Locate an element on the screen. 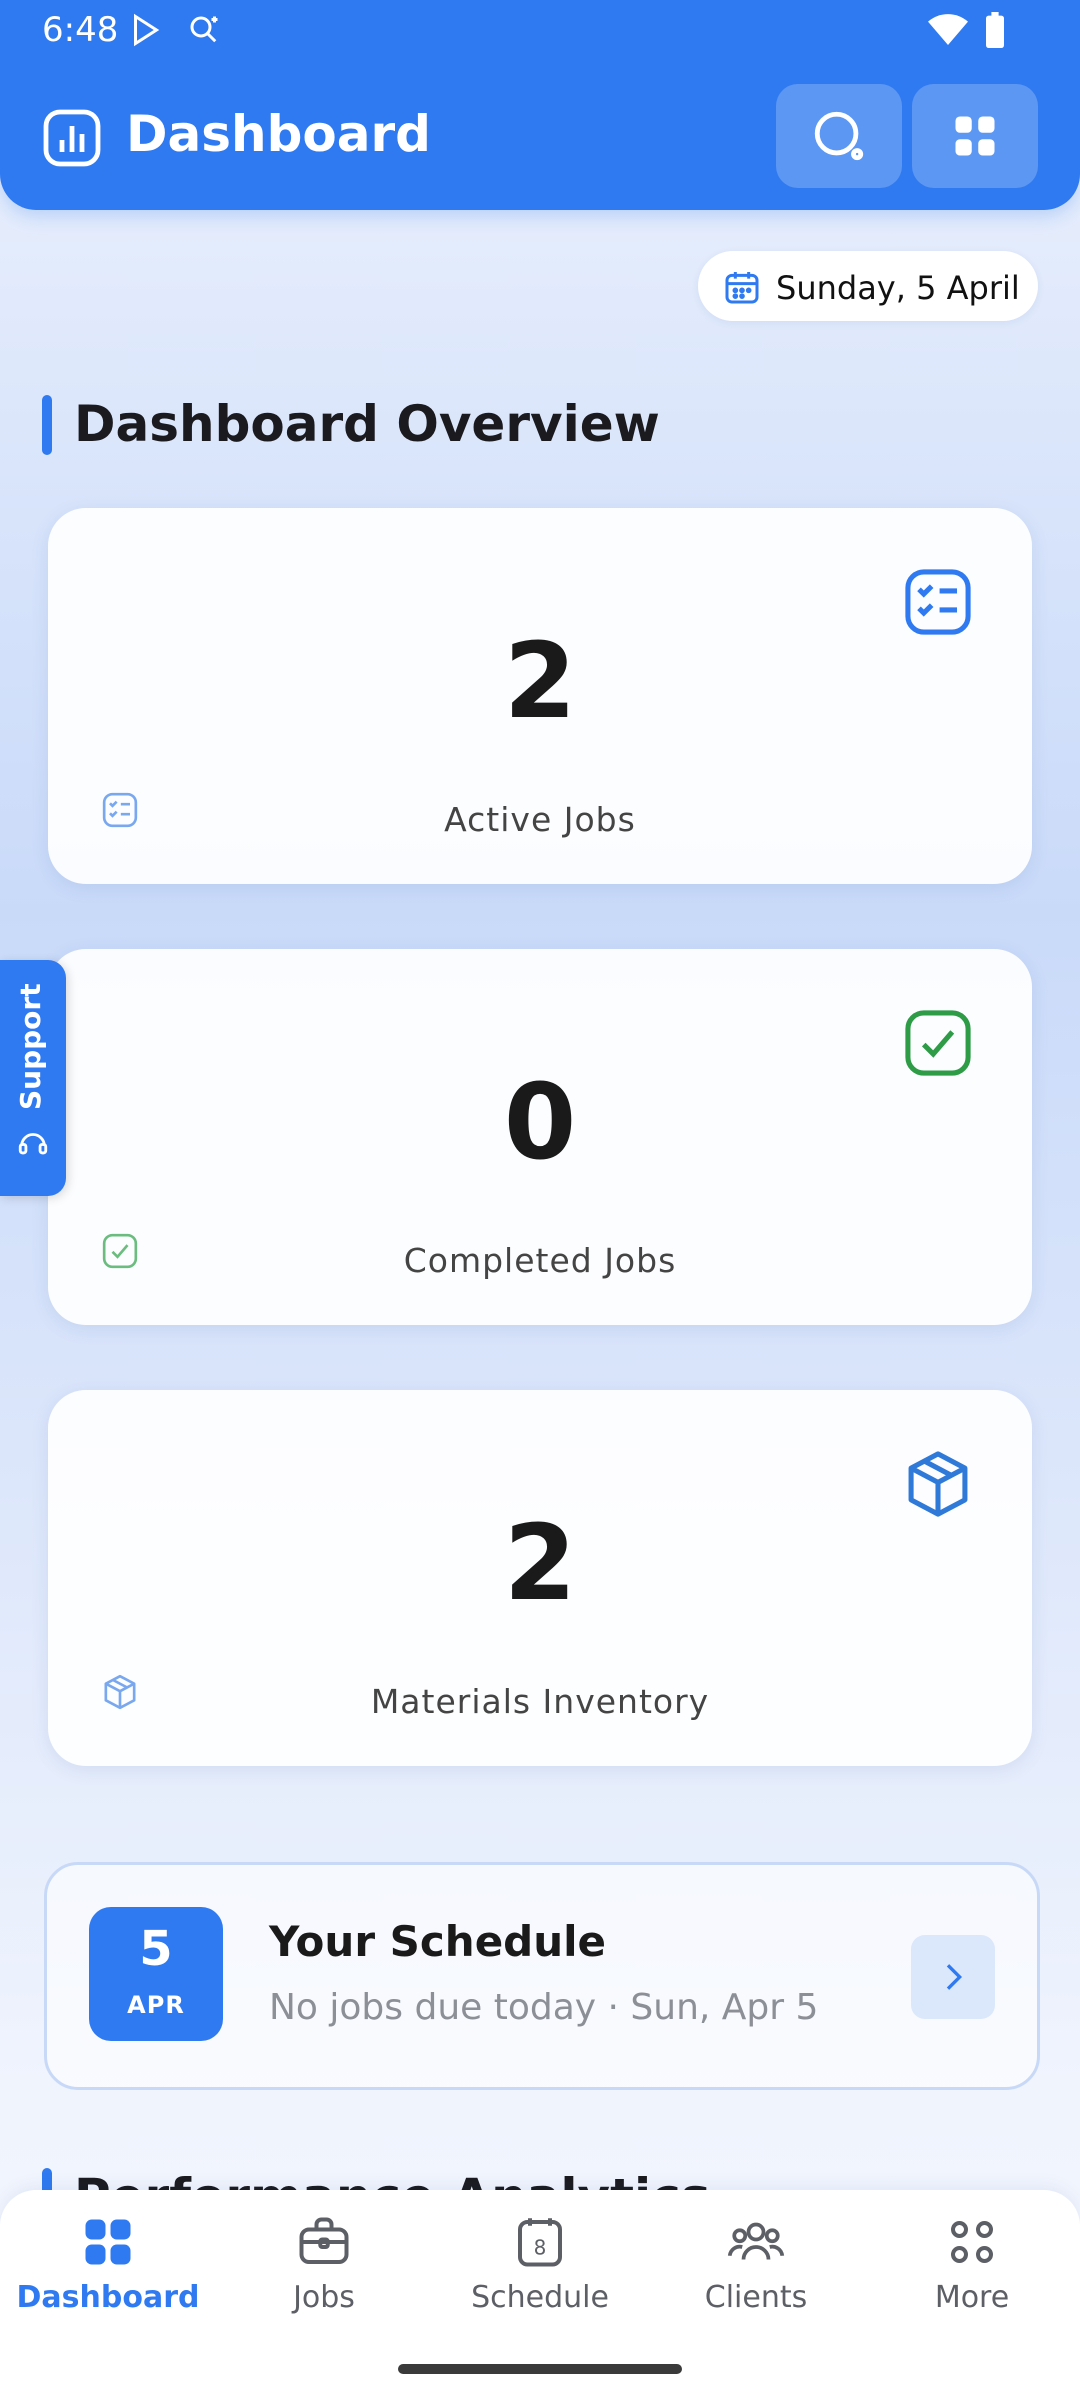 The width and height of the screenshot is (1080, 2400). apps-grid-icon is located at coordinates (975, 136).